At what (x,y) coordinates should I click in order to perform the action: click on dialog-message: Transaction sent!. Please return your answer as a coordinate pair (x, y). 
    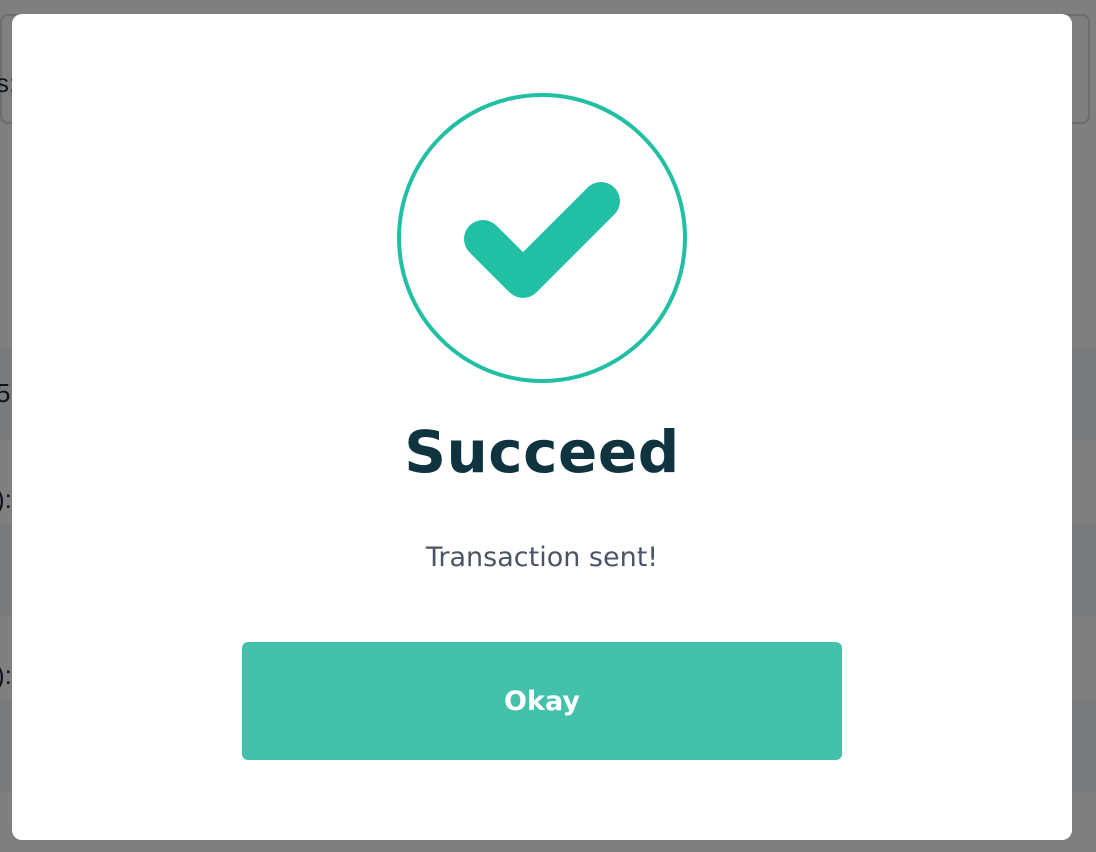
    Looking at the image, I should click on (542, 557).